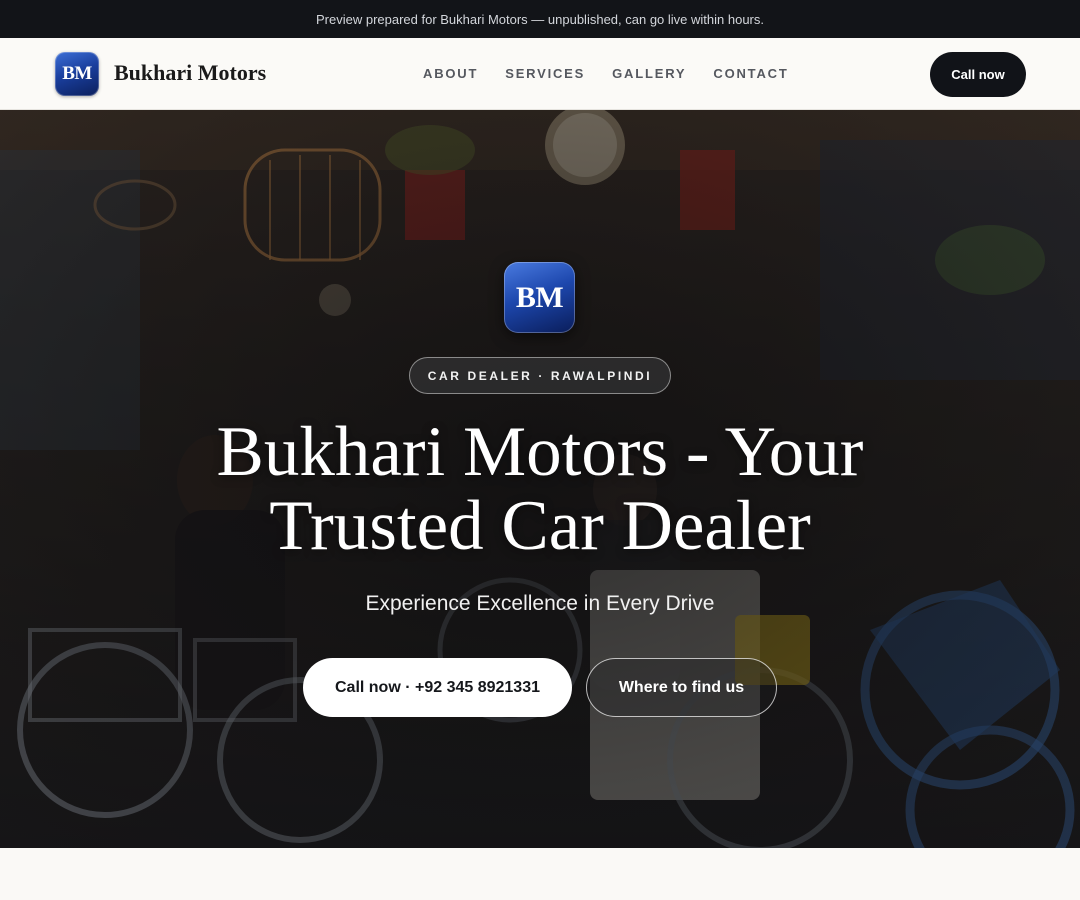 This screenshot has height=900, width=1080. I want to click on hero-logo-initials: BM, so click(539, 297).